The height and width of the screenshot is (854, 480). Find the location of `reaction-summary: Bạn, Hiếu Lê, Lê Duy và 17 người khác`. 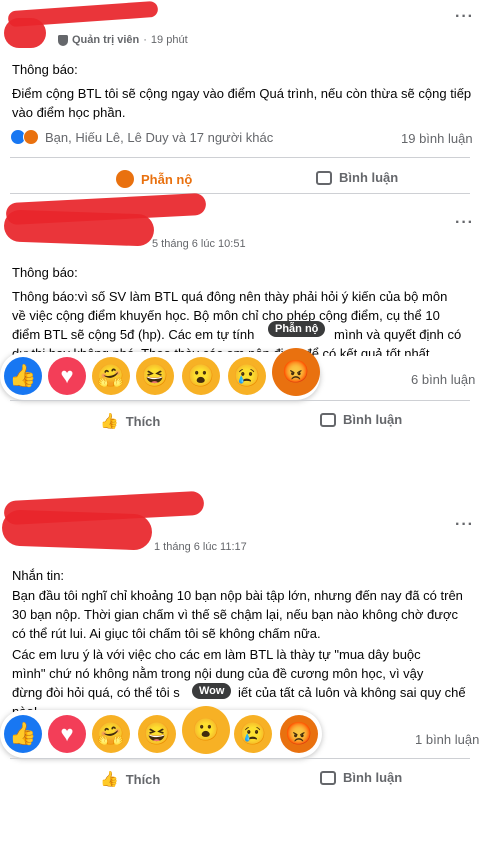

reaction-summary: Bạn, Hiếu Lê, Lê Duy và 17 người khác is located at coordinates (141, 137).